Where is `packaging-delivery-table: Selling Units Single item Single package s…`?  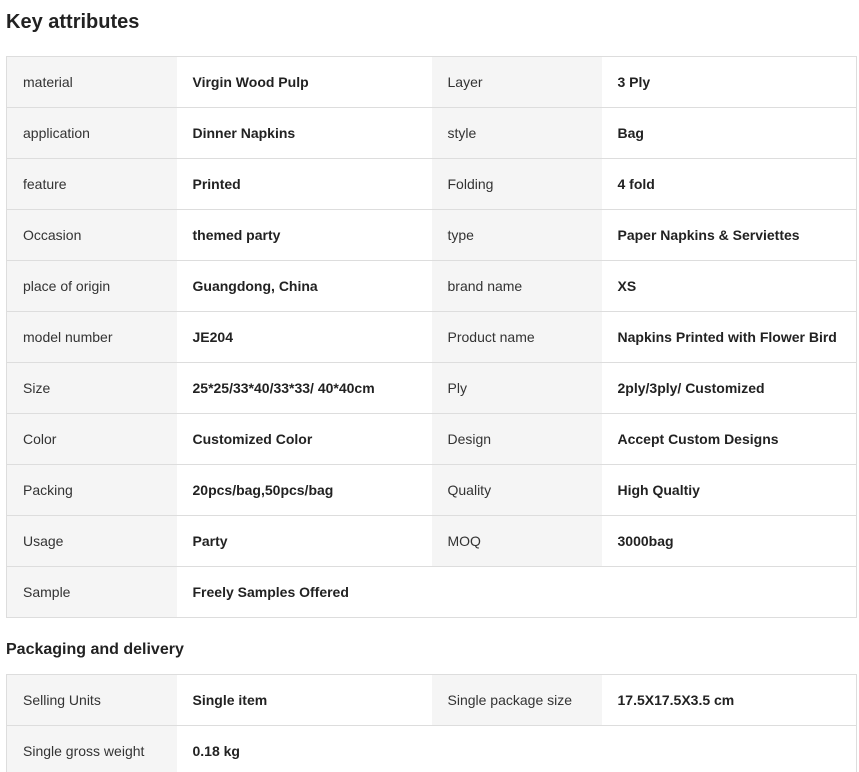
packaging-delivery-table: Selling Units Single item Single package s… is located at coordinates (431, 723).